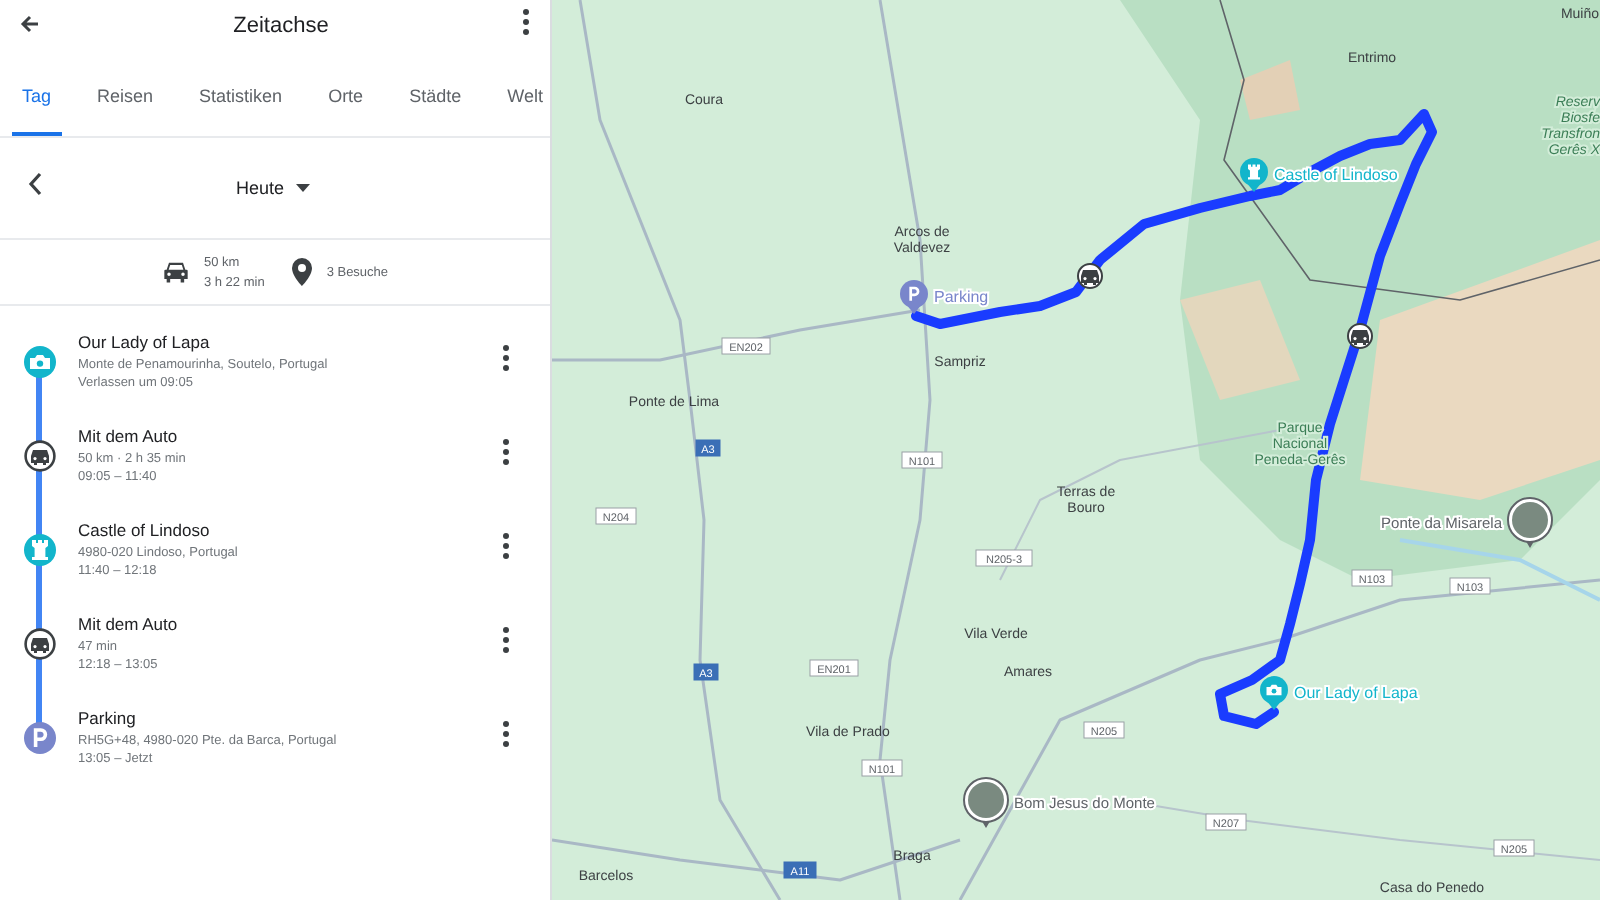  What do you see at coordinates (145, 342) in the screenshot?
I see `entry-title: Our Lady of Lapa` at bounding box center [145, 342].